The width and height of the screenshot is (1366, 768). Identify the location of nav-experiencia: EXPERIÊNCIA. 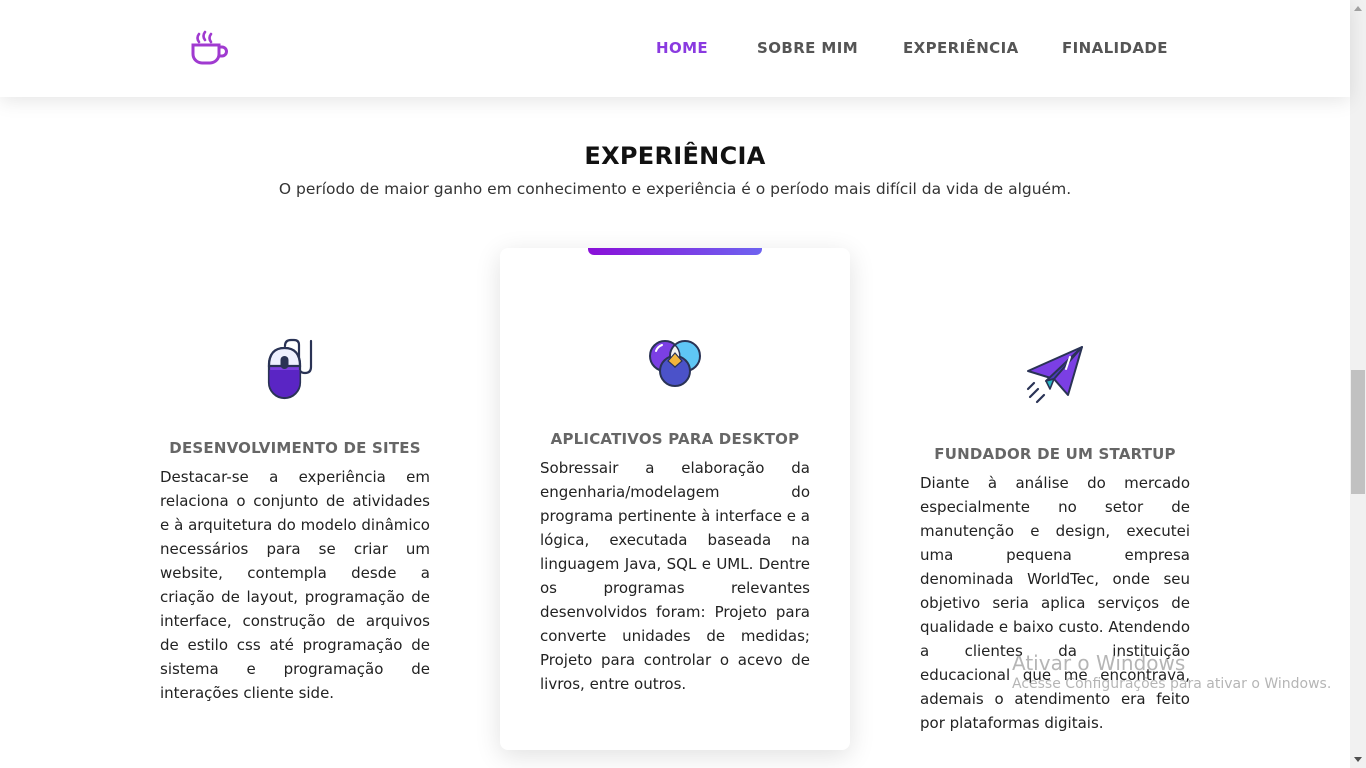
(961, 48).